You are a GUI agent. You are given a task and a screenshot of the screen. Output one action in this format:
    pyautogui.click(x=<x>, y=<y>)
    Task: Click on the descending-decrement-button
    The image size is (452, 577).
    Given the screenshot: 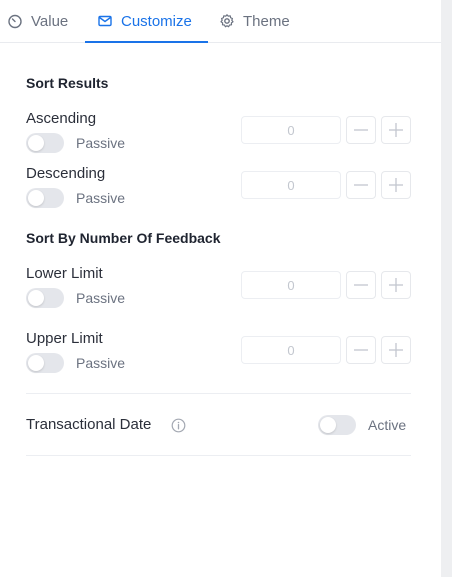 What is the action you would take?
    pyautogui.click(x=361, y=185)
    